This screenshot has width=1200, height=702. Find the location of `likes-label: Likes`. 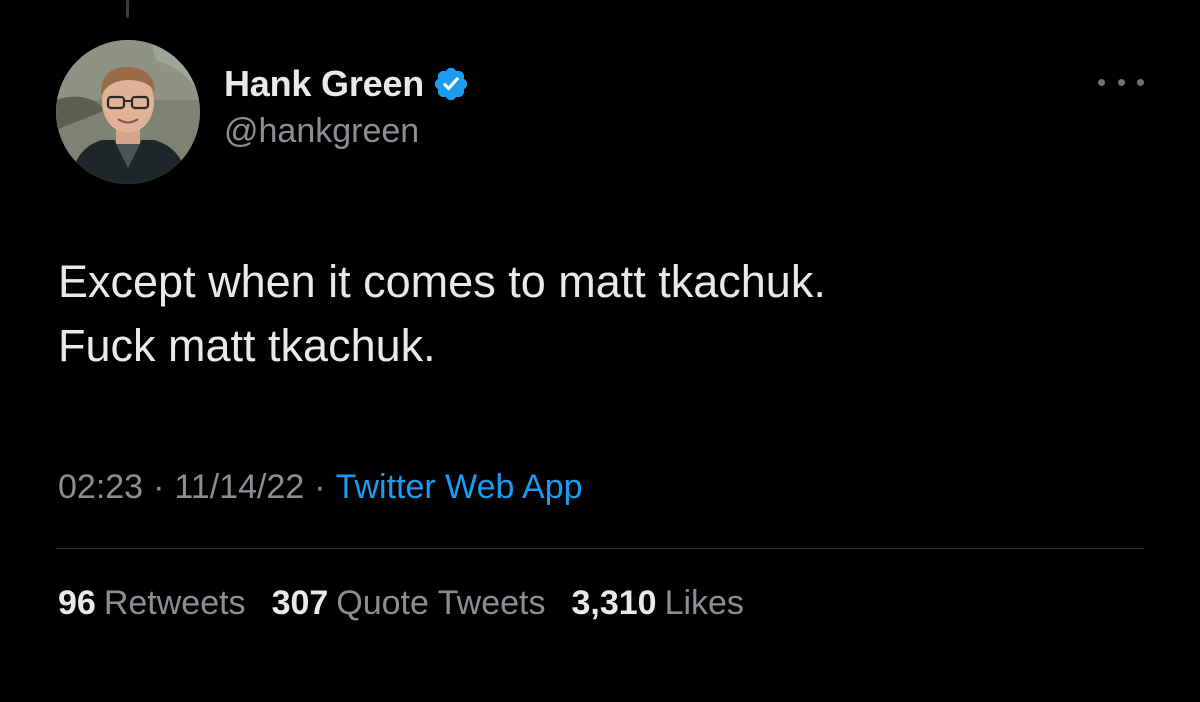

likes-label: Likes is located at coordinates (704, 603).